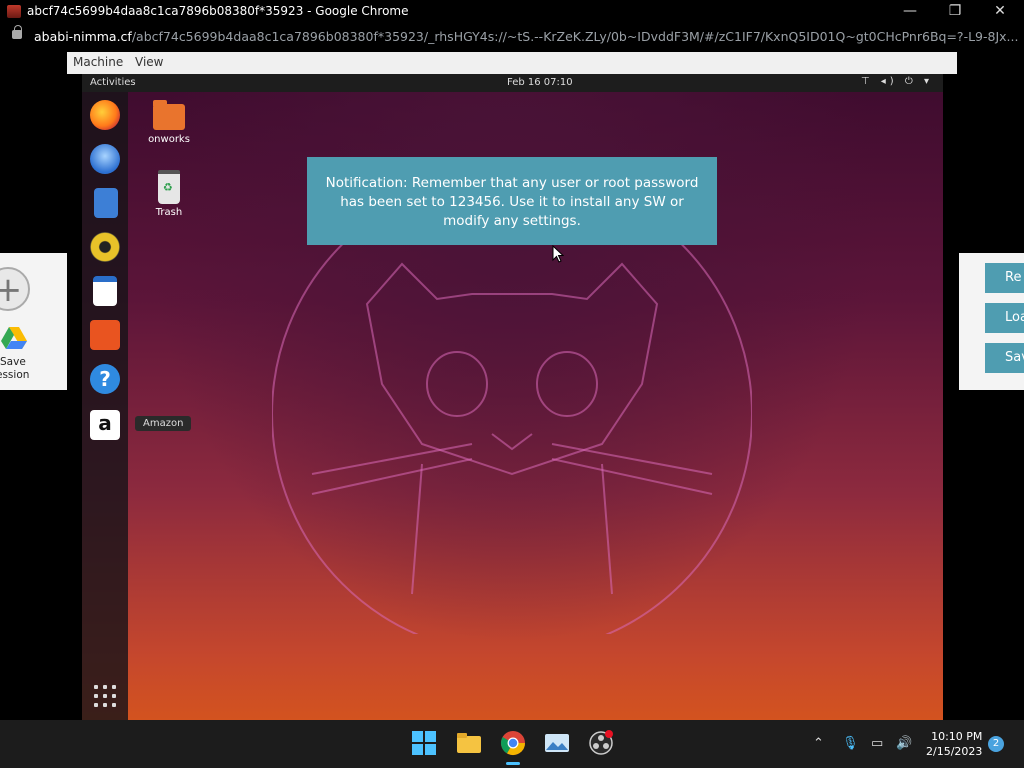 Image resolution: width=1024 pixels, height=768 pixels. What do you see at coordinates (105, 247) in the screenshot?
I see `rhythmbox-icon` at bounding box center [105, 247].